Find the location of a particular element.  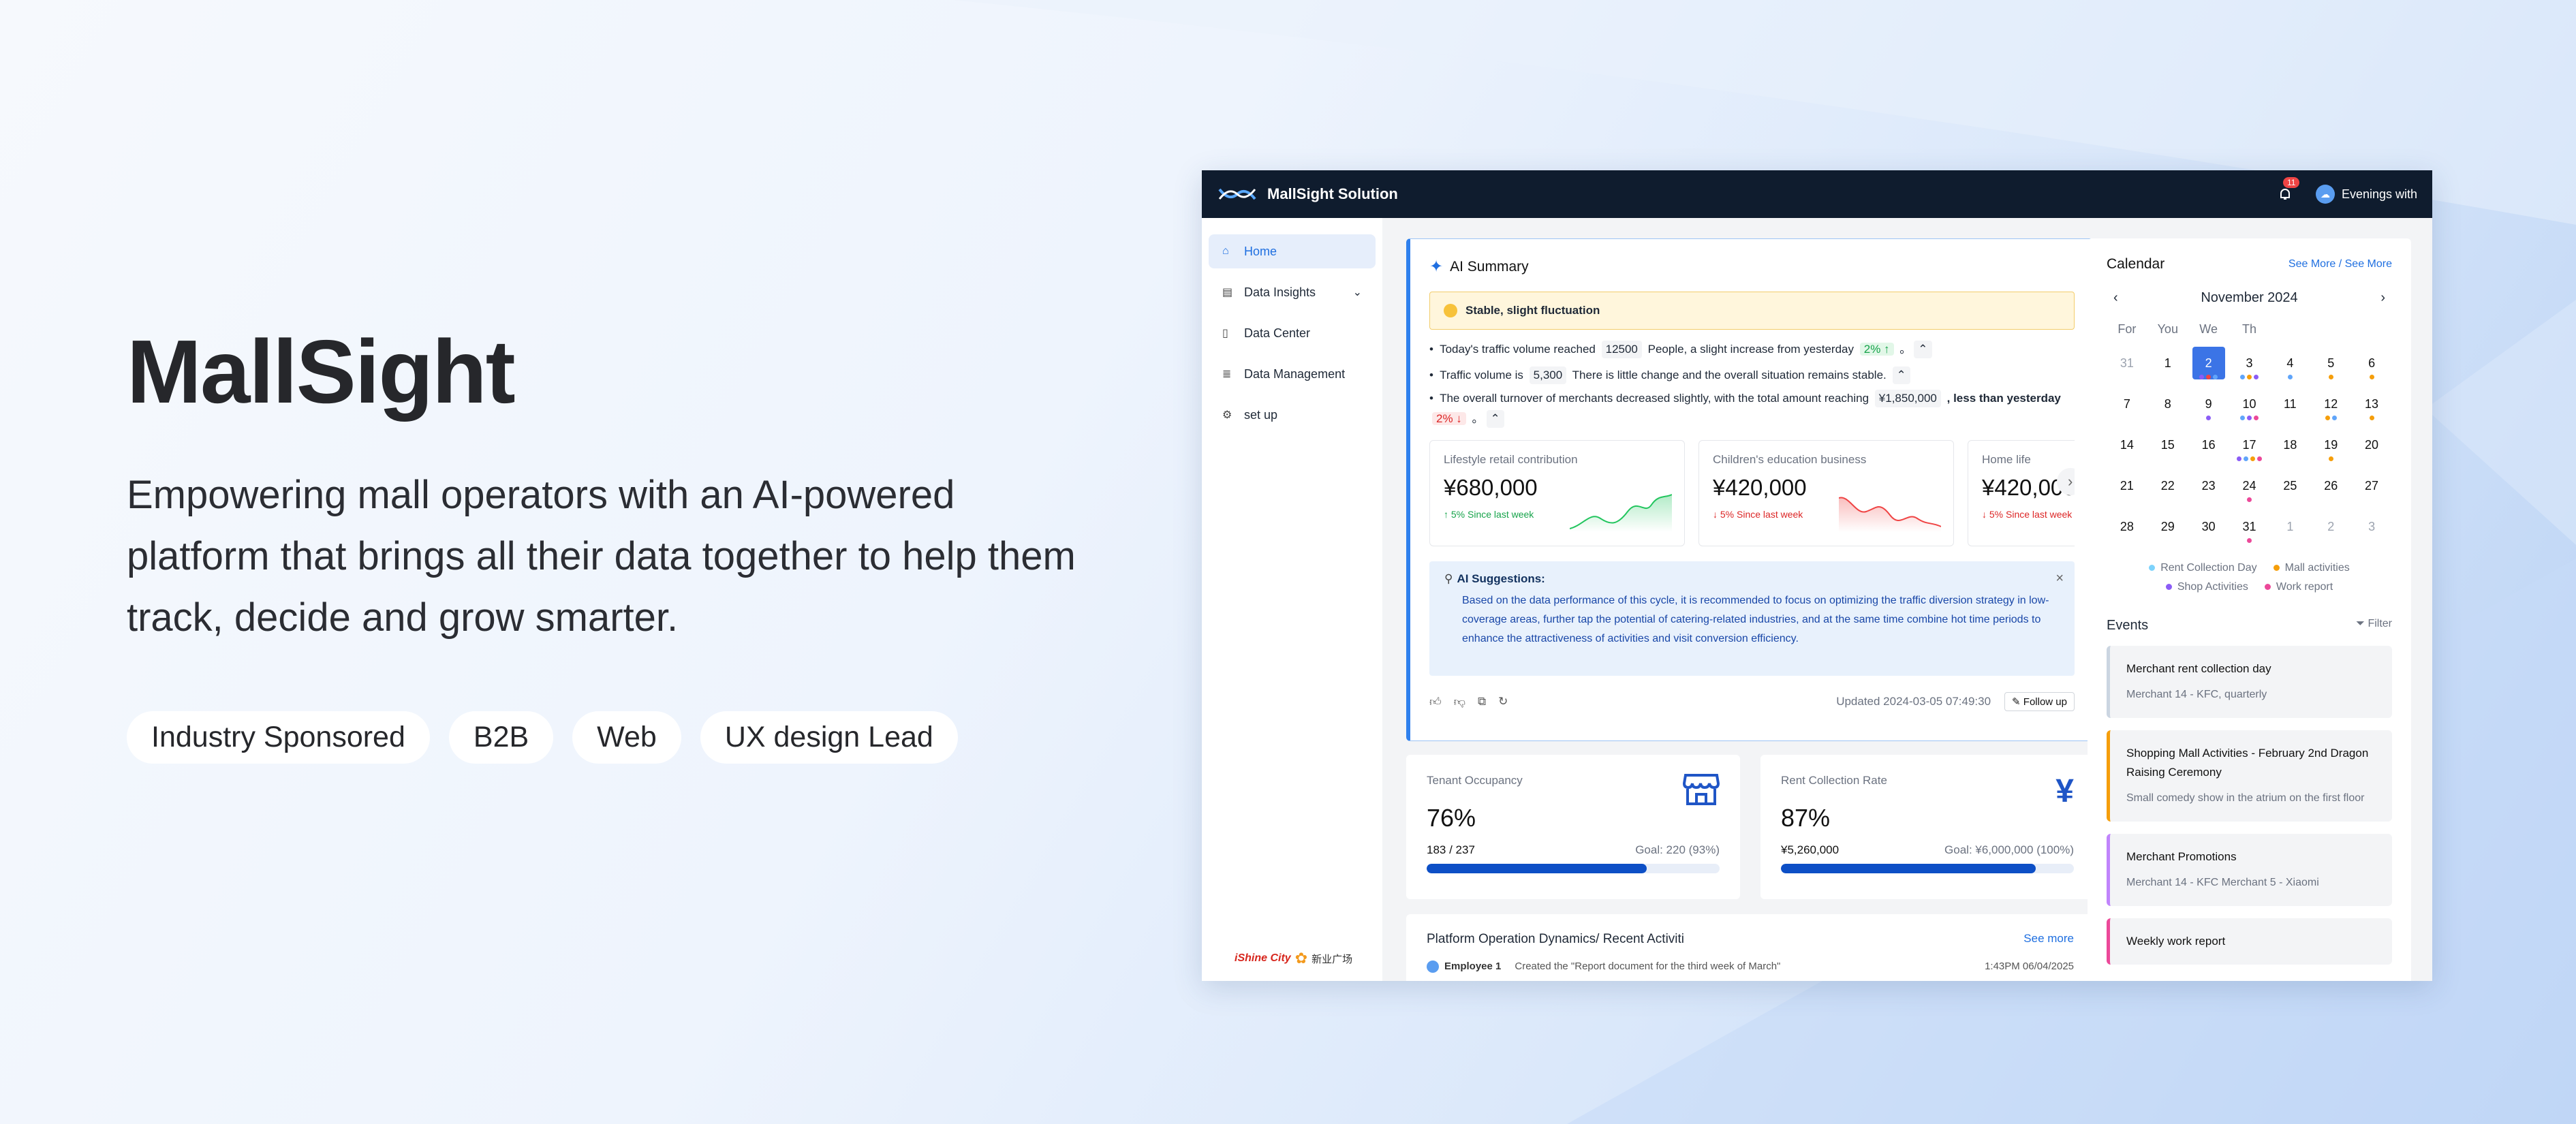

calendar-day: 9 is located at coordinates (2208, 404).